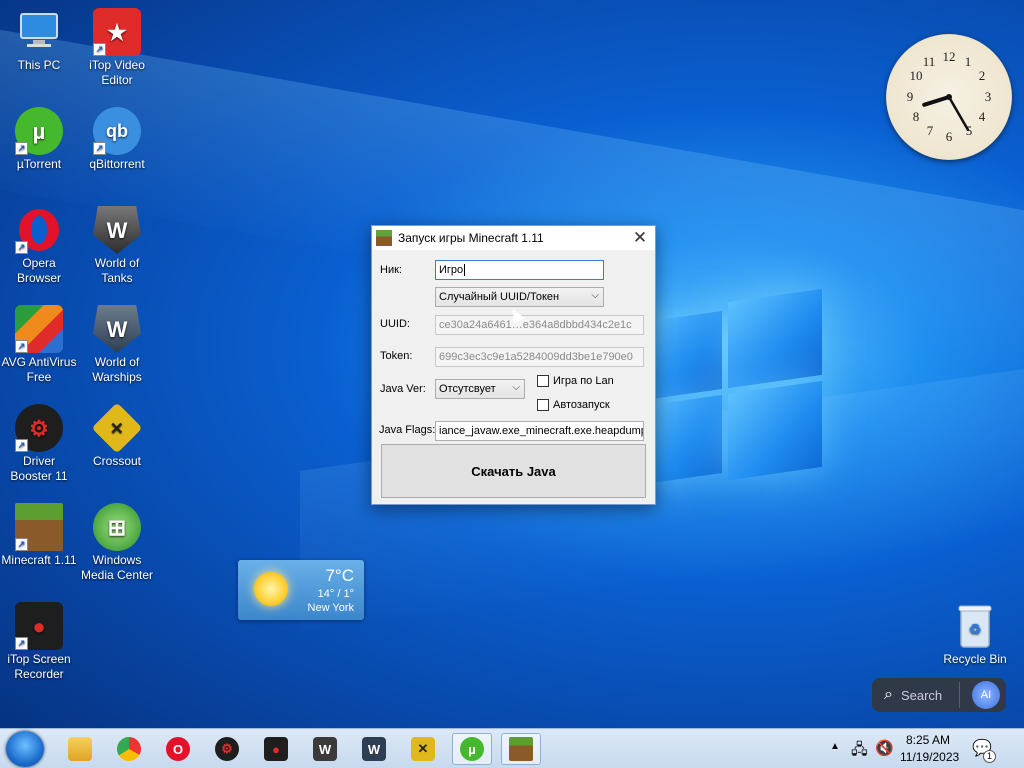 The width and height of the screenshot is (1024, 768). Describe the element at coordinates (929, 757) in the screenshot. I see `clock-date: 11/19/2023` at that location.